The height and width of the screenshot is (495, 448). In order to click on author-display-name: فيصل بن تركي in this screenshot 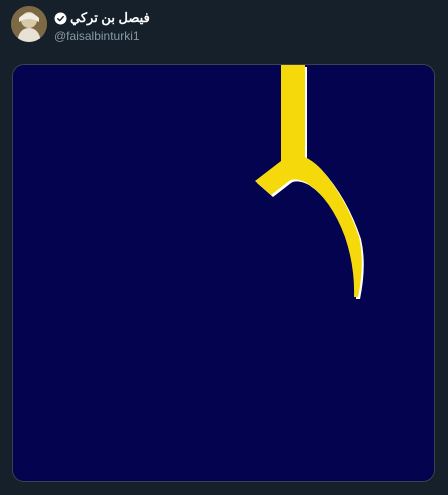, I will do `click(110, 17)`.